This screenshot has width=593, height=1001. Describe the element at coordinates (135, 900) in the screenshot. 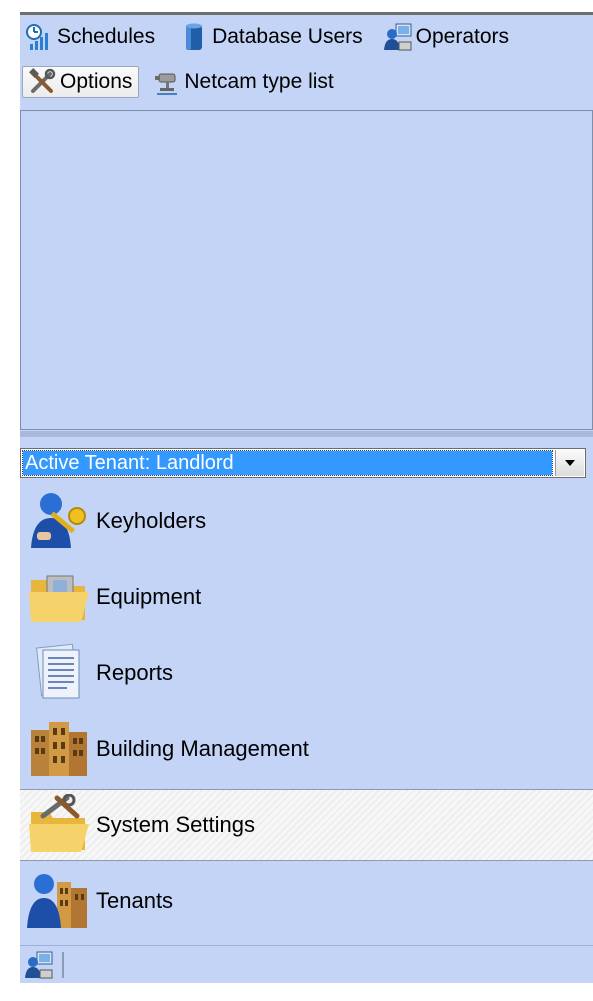

I see `nav-item-label: Tenants` at that location.